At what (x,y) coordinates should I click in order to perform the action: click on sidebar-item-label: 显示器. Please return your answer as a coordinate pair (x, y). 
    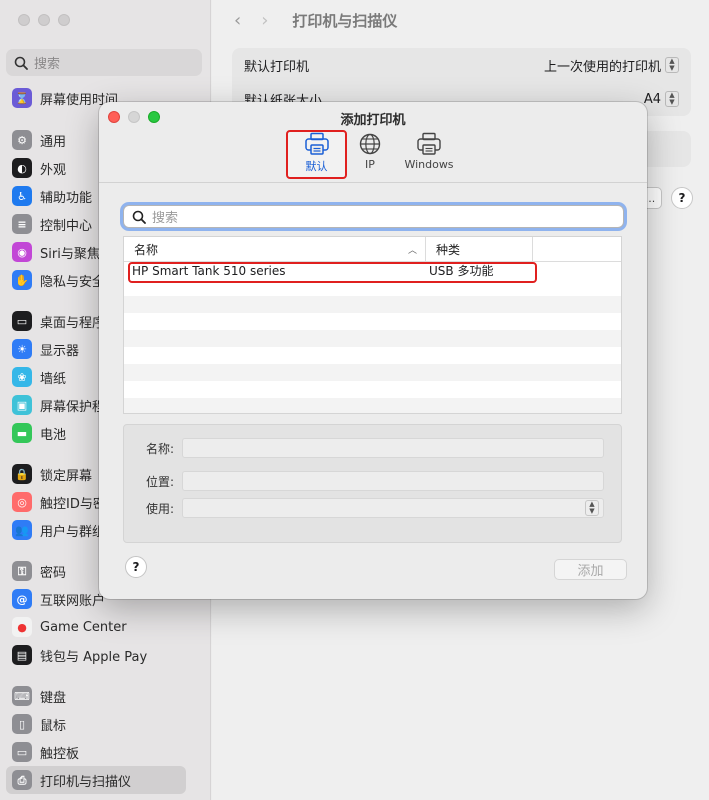
    Looking at the image, I should click on (60, 351).